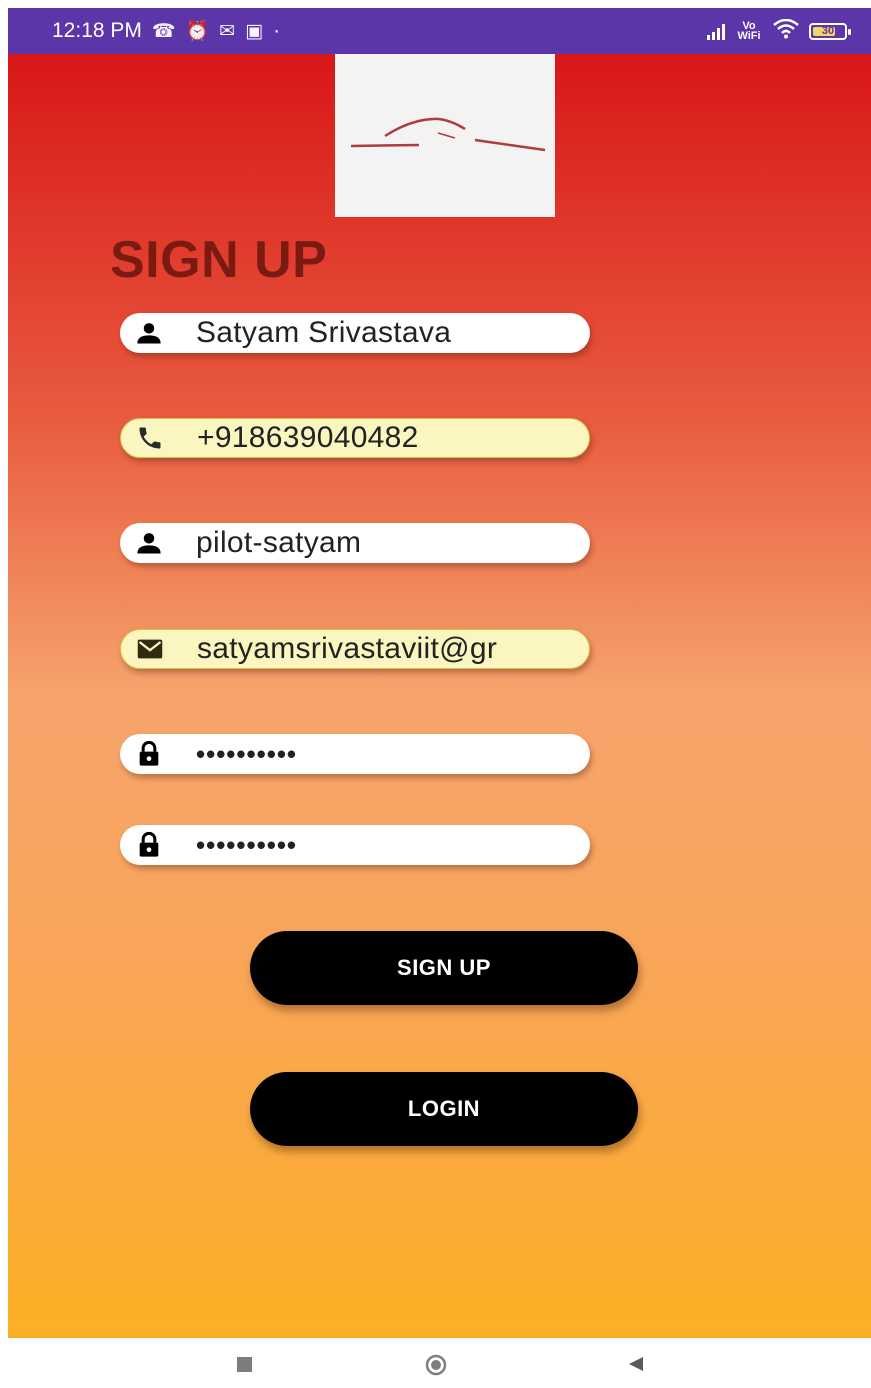 This screenshot has height=1388, width=871. I want to click on status-time: 12:18 PM, so click(97, 30).